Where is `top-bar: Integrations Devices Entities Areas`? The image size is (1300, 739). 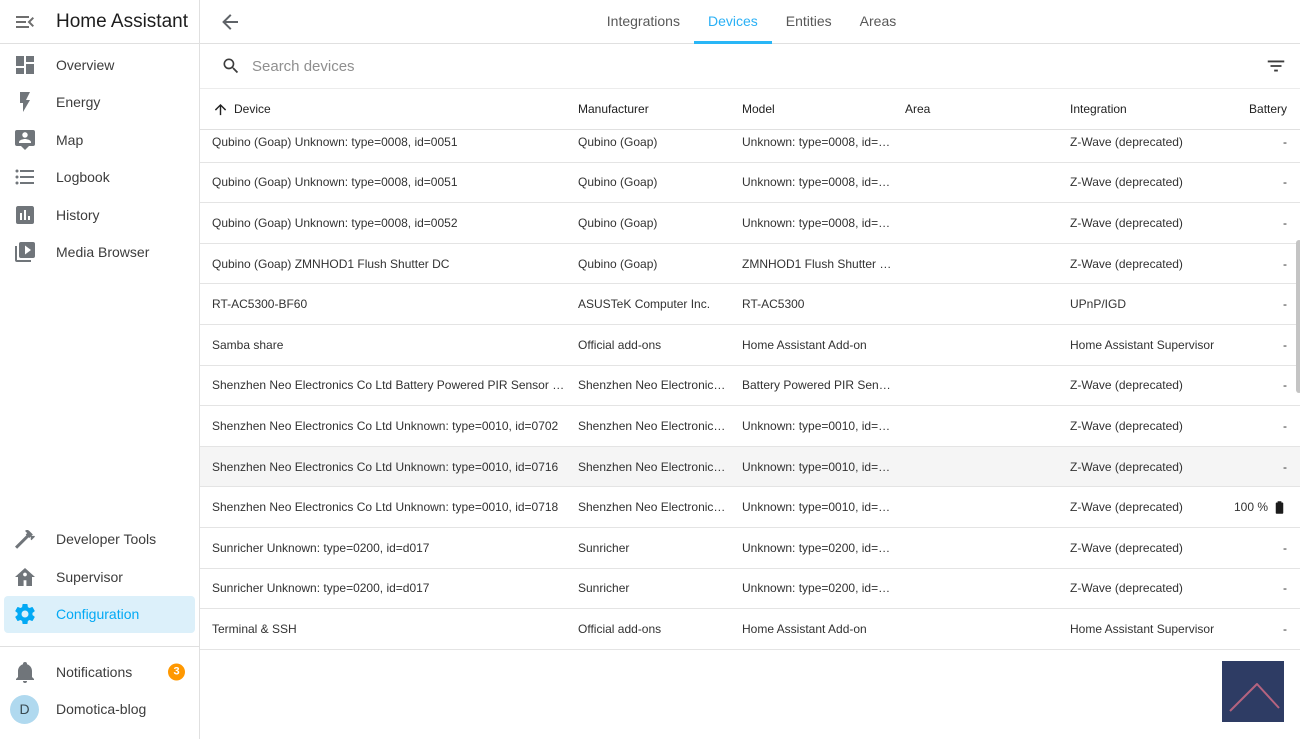 top-bar: Integrations Devices Entities Areas is located at coordinates (750, 22).